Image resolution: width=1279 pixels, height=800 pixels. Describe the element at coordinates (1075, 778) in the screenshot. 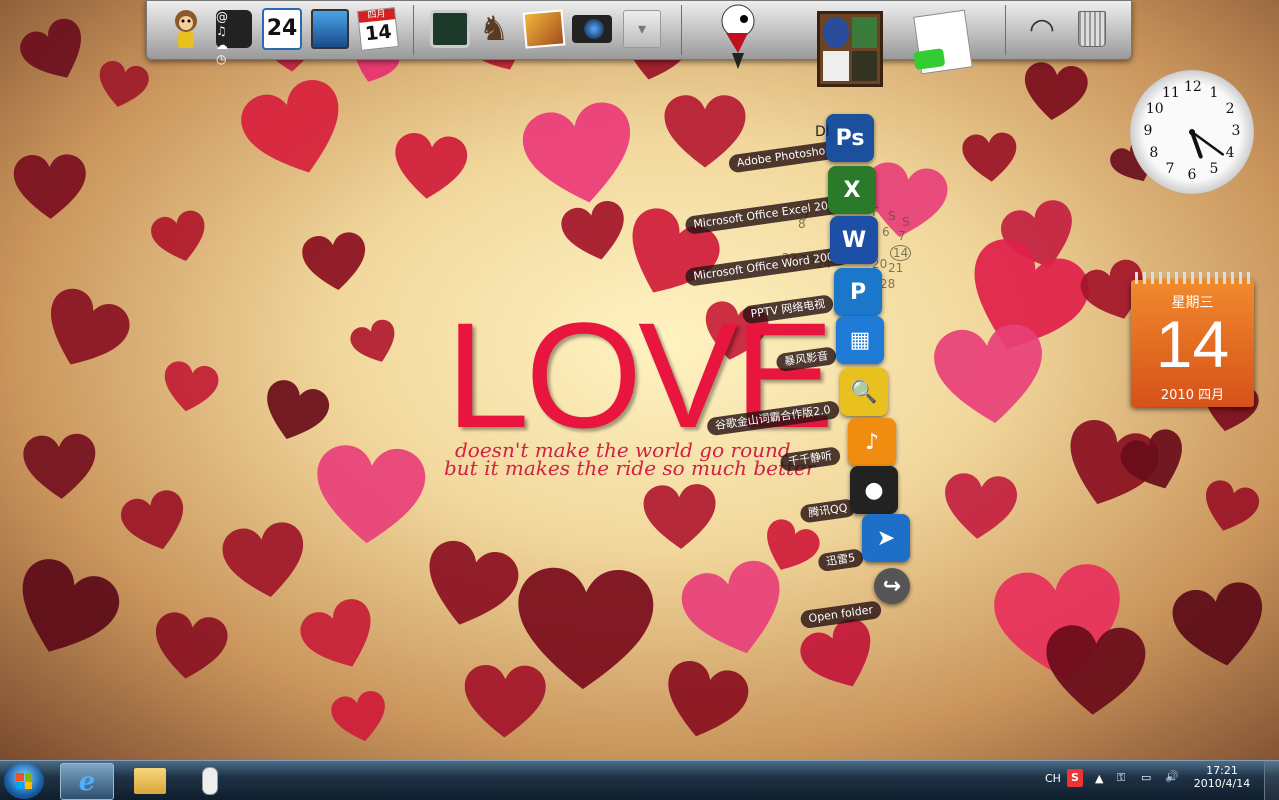

I see `ime-indicator: S` at that location.